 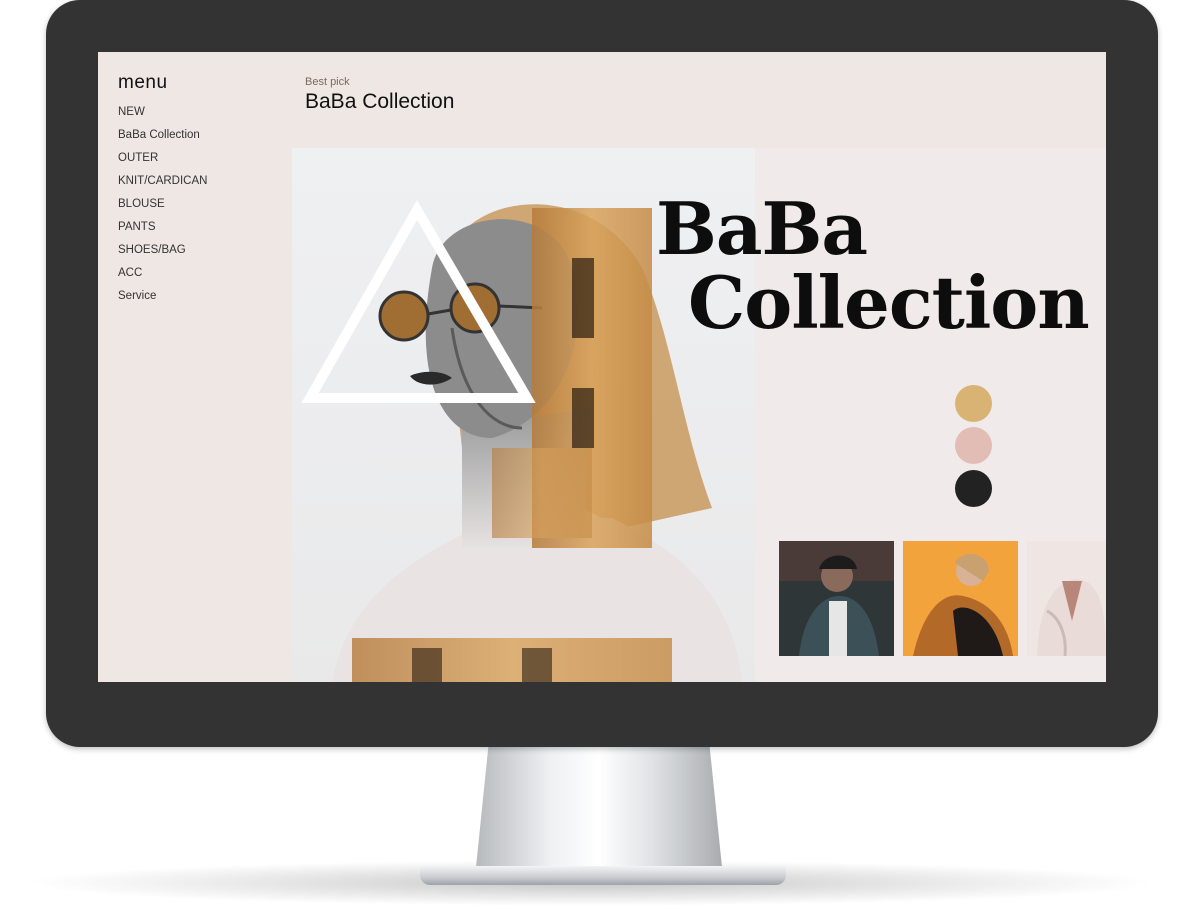 What do you see at coordinates (973, 403) in the screenshot?
I see `color-swatch-gold` at bounding box center [973, 403].